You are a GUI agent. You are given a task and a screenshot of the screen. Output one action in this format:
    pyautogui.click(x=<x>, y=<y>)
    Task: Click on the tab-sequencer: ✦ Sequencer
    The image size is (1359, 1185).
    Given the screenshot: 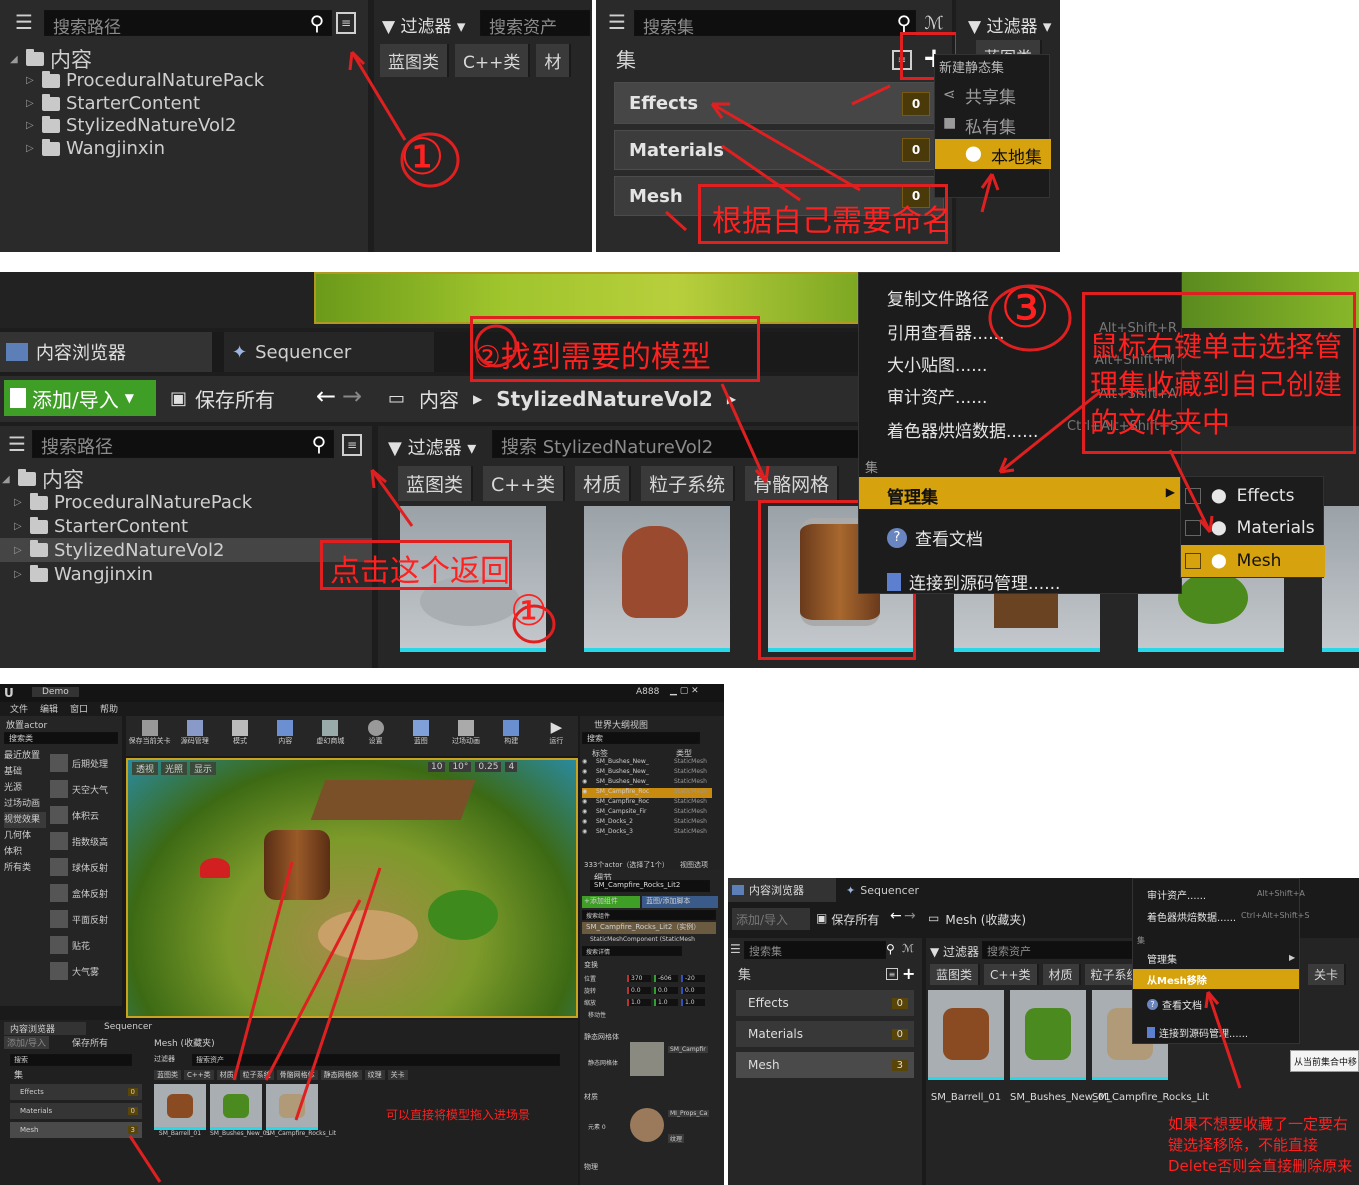 What is the action you would take?
    pyautogui.click(x=897, y=890)
    